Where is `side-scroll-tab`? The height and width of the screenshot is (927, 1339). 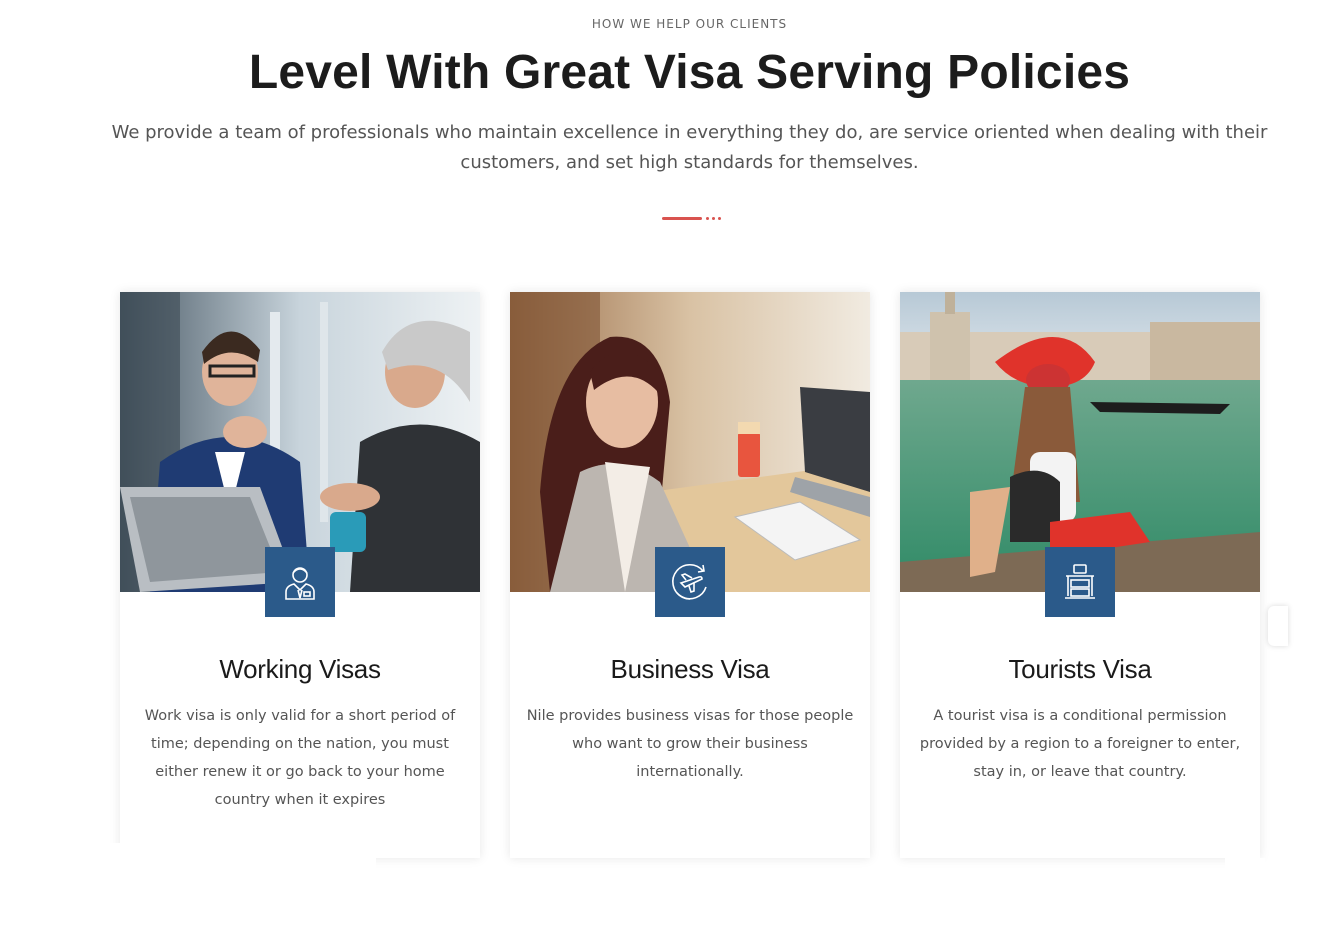
side-scroll-tab is located at coordinates (1278, 626).